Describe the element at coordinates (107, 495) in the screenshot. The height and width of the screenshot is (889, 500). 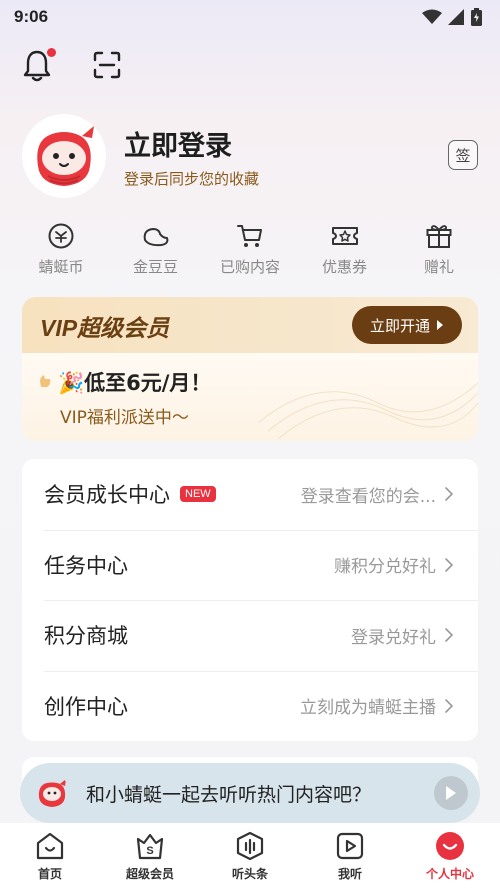
I see `menu-label: 会员成长中心` at that location.